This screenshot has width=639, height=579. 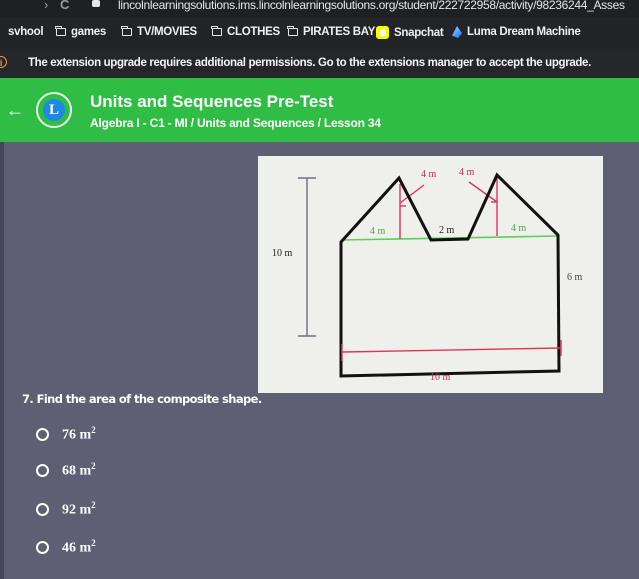 What do you see at coordinates (419, 32) in the screenshot?
I see `bookmark-label: Snapchat` at bounding box center [419, 32].